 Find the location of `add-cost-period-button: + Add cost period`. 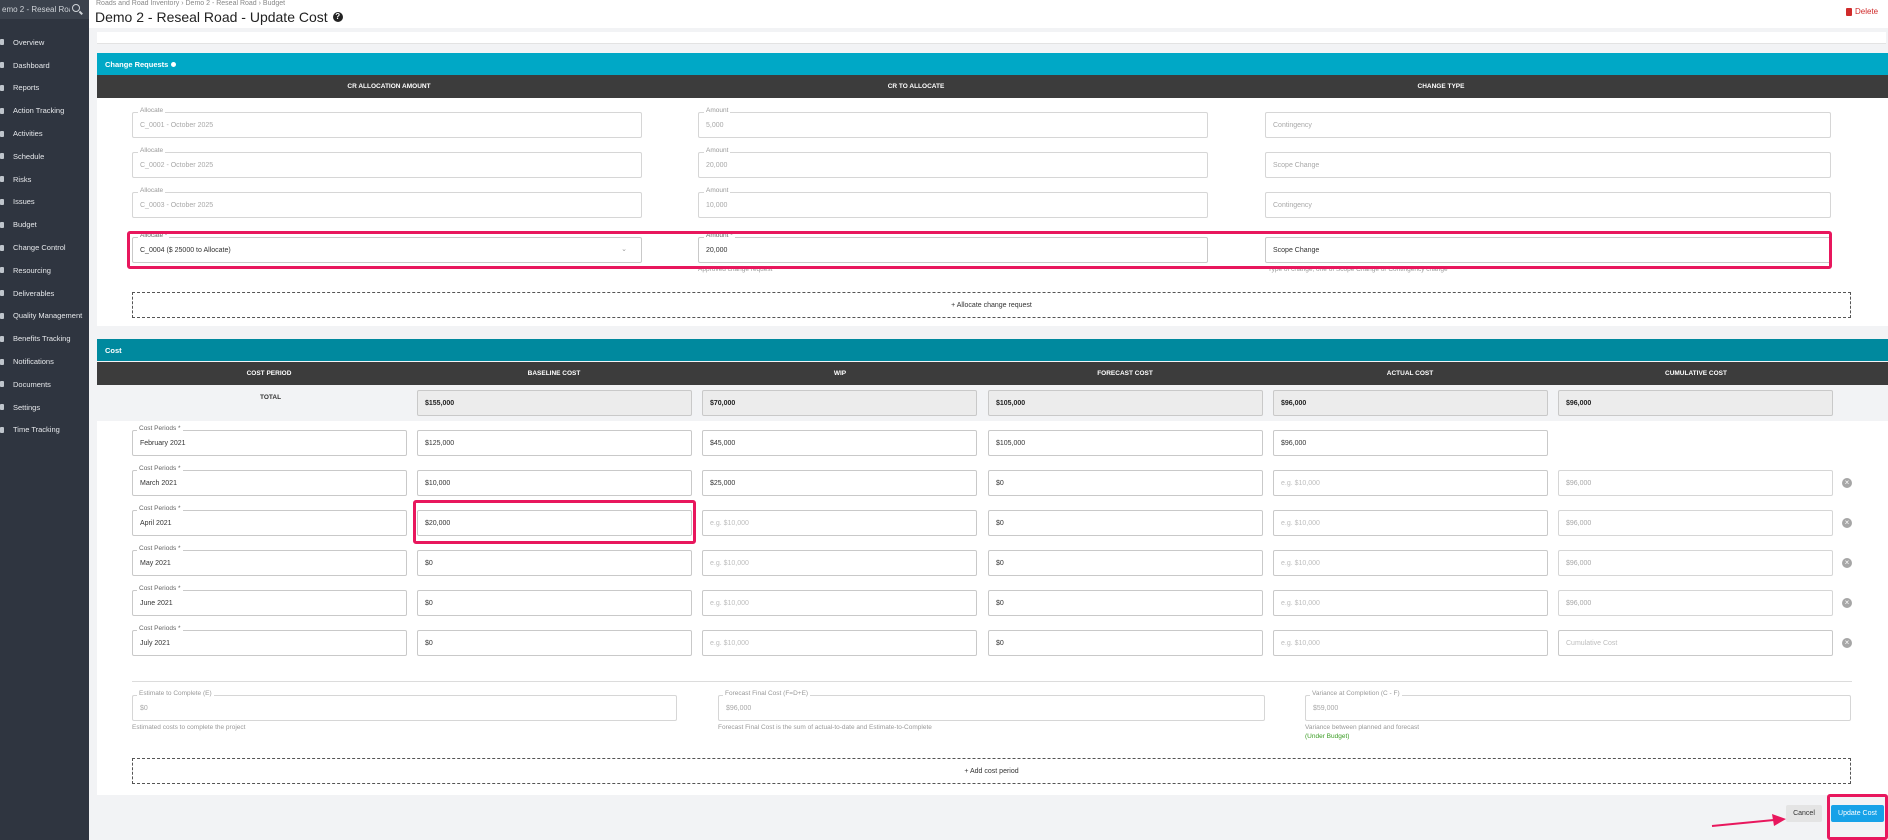

add-cost-period-button: + Add cost period is located at coordinates (991, 771).